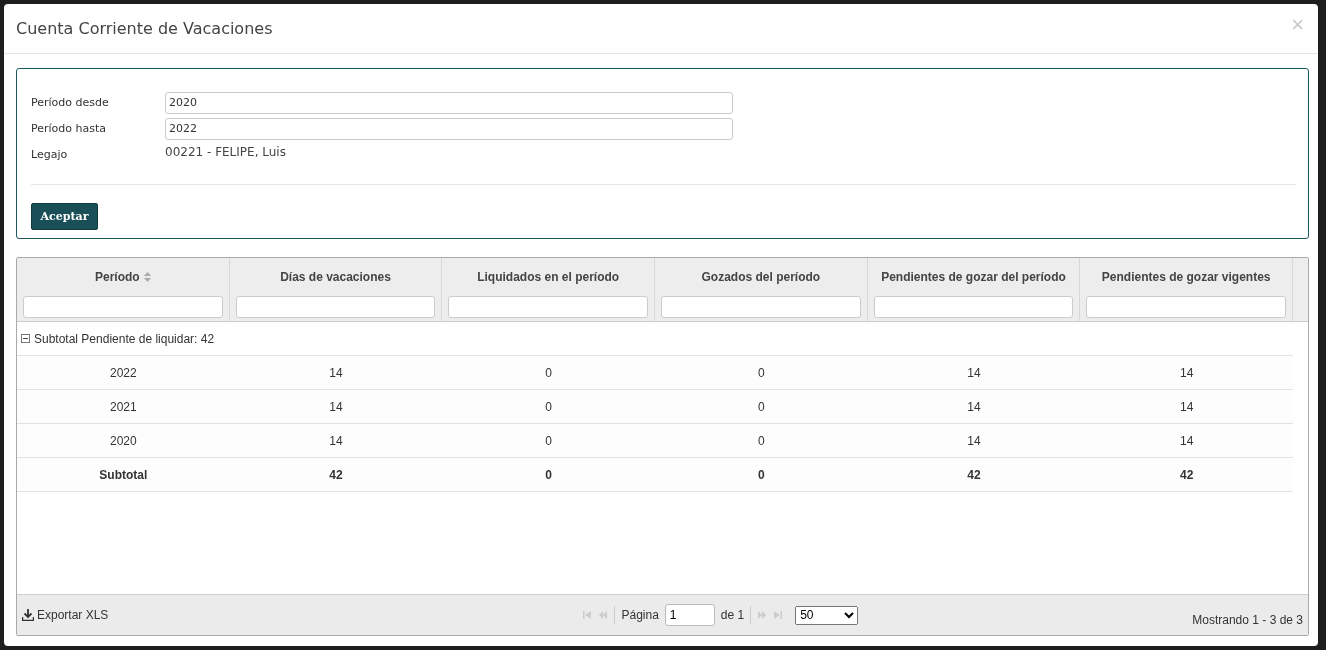 This screenshot has height=650, width=1326. Describe the element at coordinates (640, 615) in the screenshot. I see `page-label: Página` at that location.